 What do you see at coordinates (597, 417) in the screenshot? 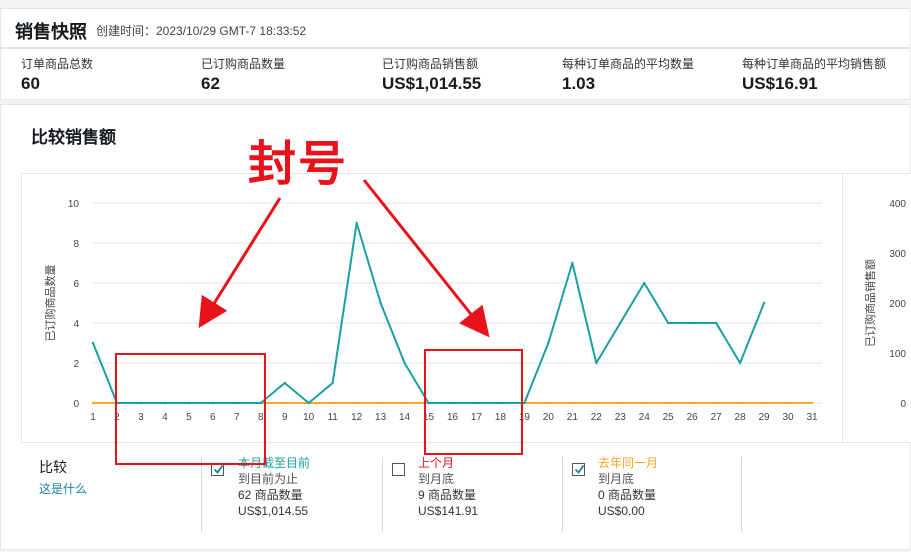
I see `x-tick-label: 22` at bounding box center [597, 417].